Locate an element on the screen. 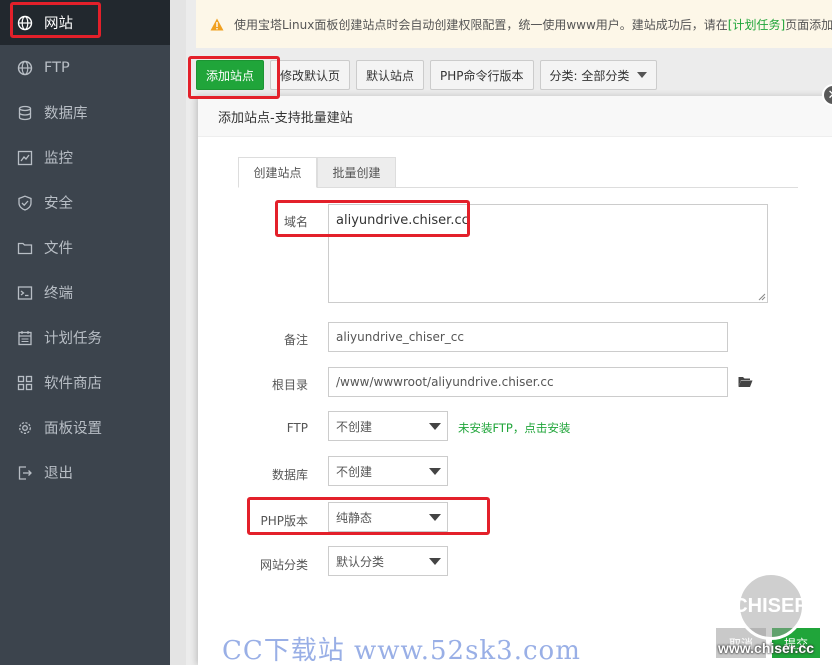 This screenshot has width=832, height=665. gear-icon is located at coordinates (25, 428).